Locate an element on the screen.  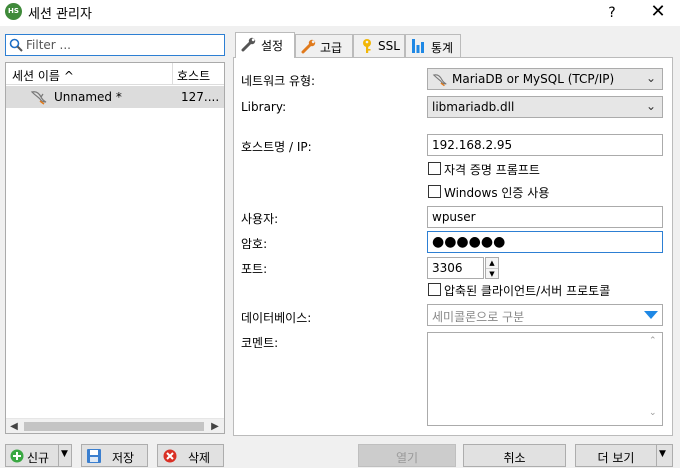
cancel-button: 취소 is located at coordinates (514, 455).